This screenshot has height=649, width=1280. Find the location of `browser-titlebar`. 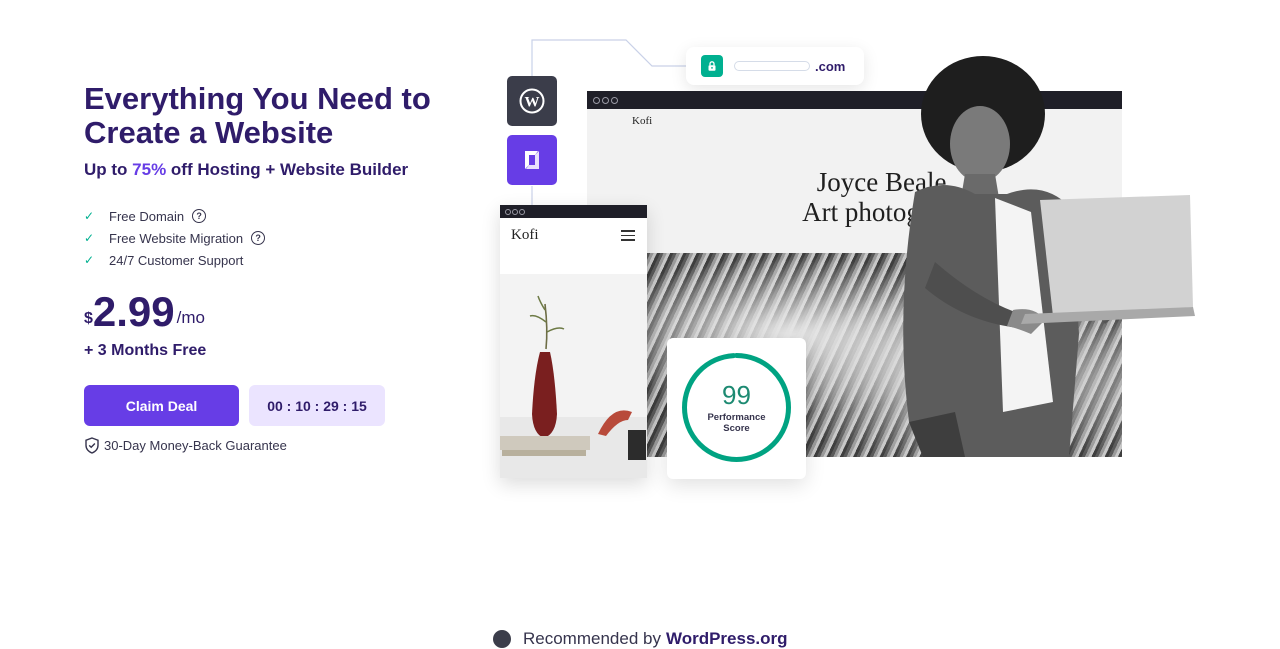

browser-titlebar is located at coordinates (573, 211).